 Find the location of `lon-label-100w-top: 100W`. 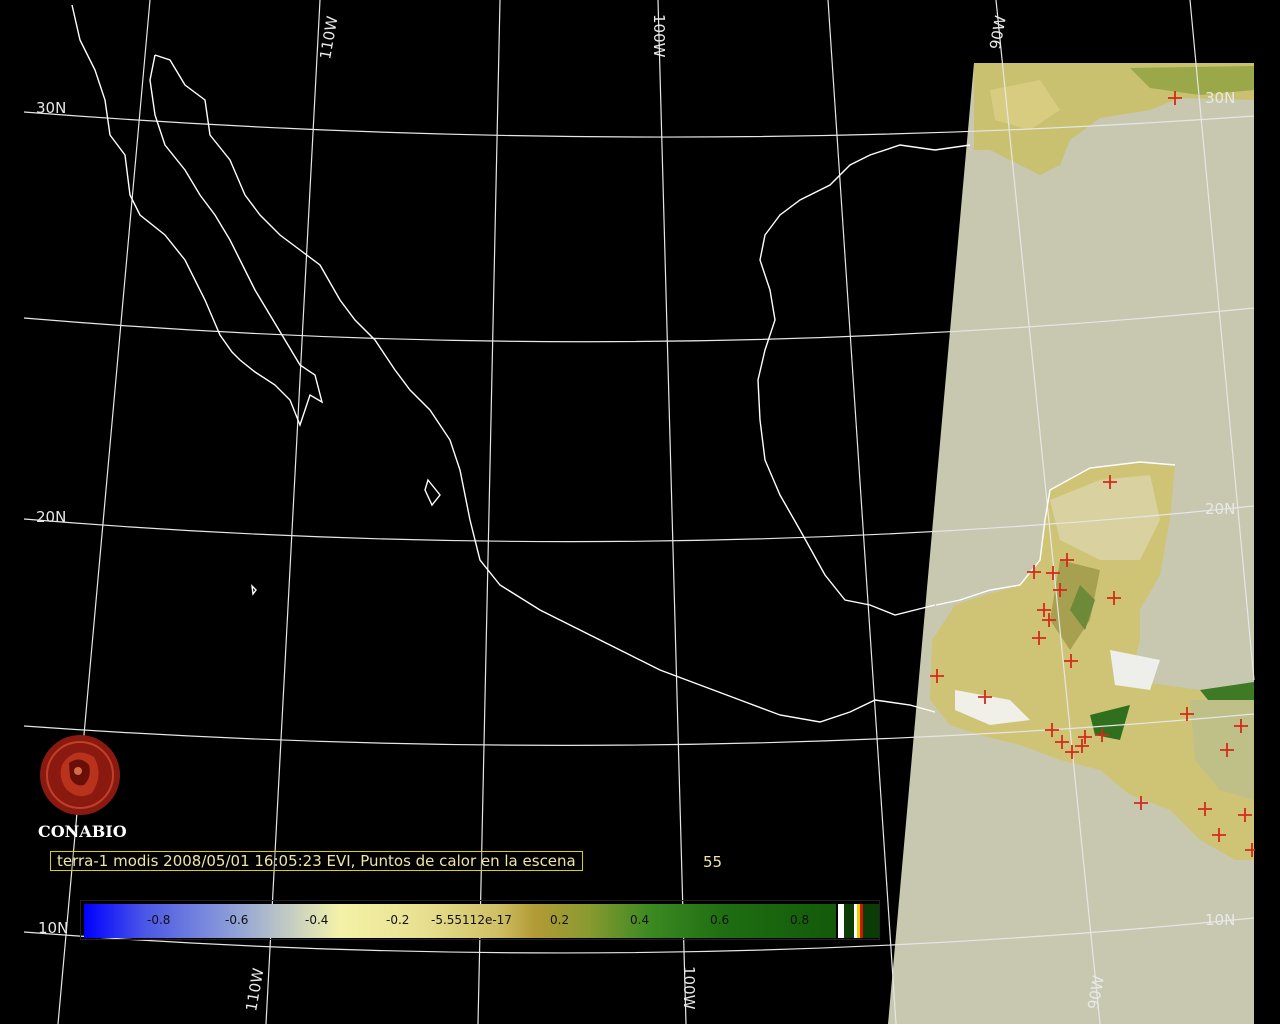

lon-label-100w-top: 100W is located at coordinates (659, 36).